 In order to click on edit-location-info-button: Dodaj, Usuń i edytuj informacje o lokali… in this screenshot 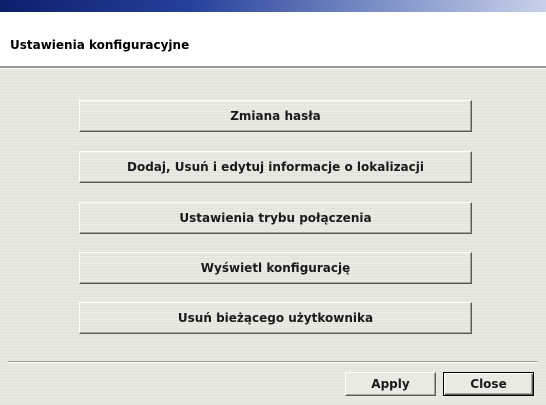, I will do `click(275, 167)`.